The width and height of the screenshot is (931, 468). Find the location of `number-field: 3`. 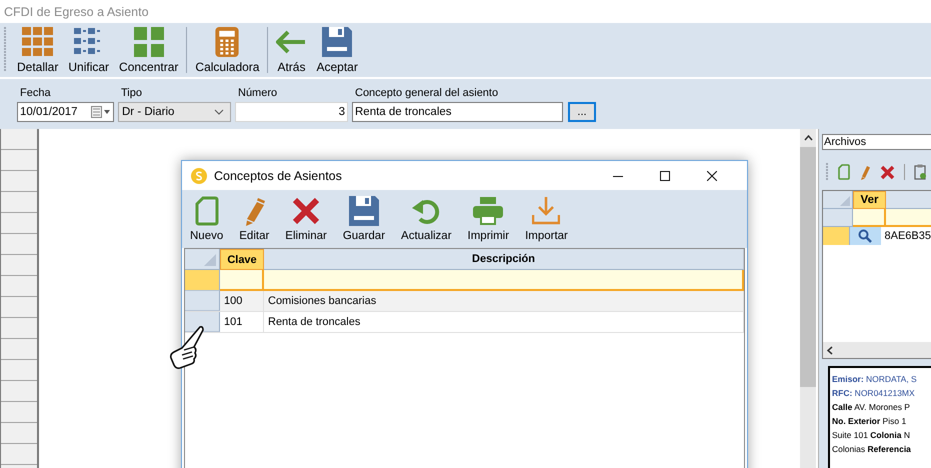

number-field: 3 is located at coordinates (291, 112).